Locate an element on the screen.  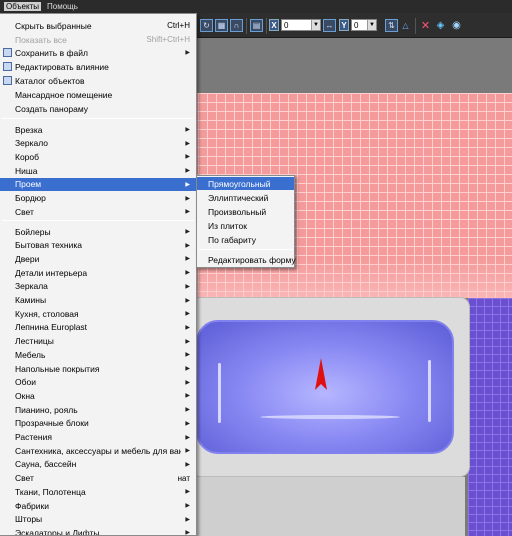
menu-item-catalog-category: Напольные покрытия ▶ is located at coordinates (98, 368).